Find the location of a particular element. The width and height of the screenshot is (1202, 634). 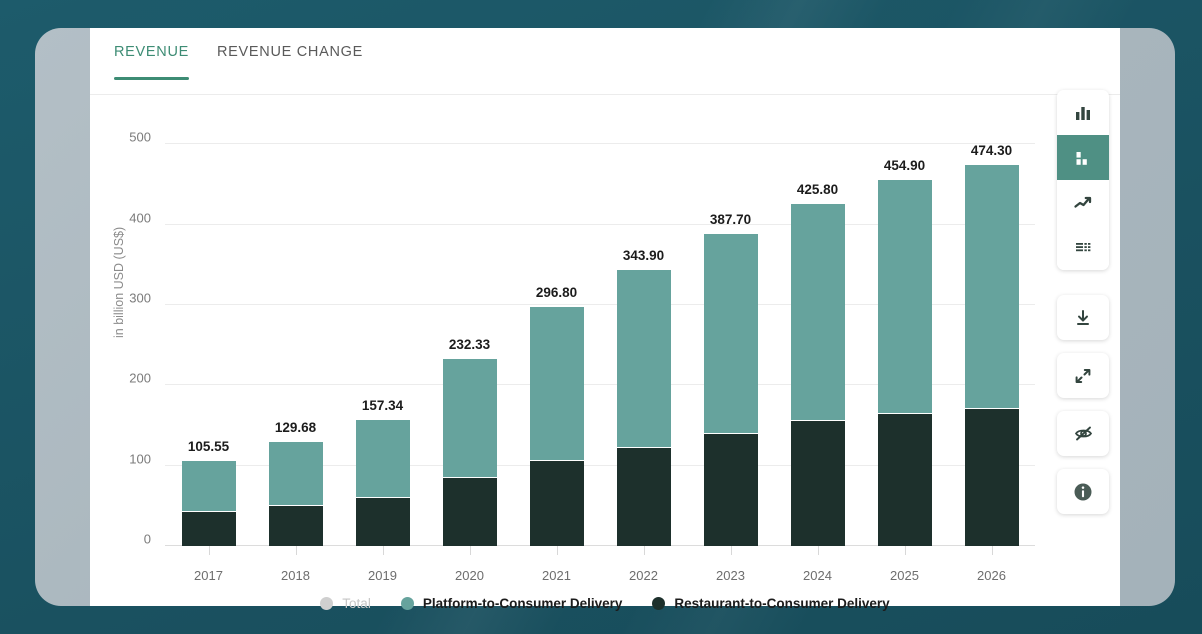

tab-revenue: REVENUE is located at coordinates (151, 54).